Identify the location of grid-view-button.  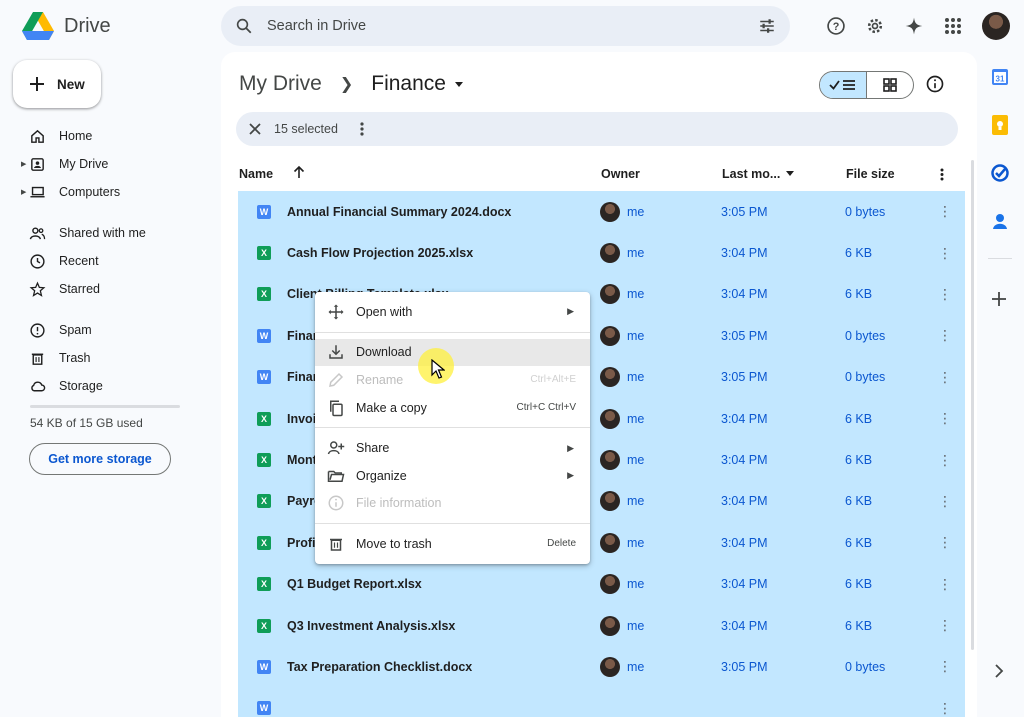
(890, 85).